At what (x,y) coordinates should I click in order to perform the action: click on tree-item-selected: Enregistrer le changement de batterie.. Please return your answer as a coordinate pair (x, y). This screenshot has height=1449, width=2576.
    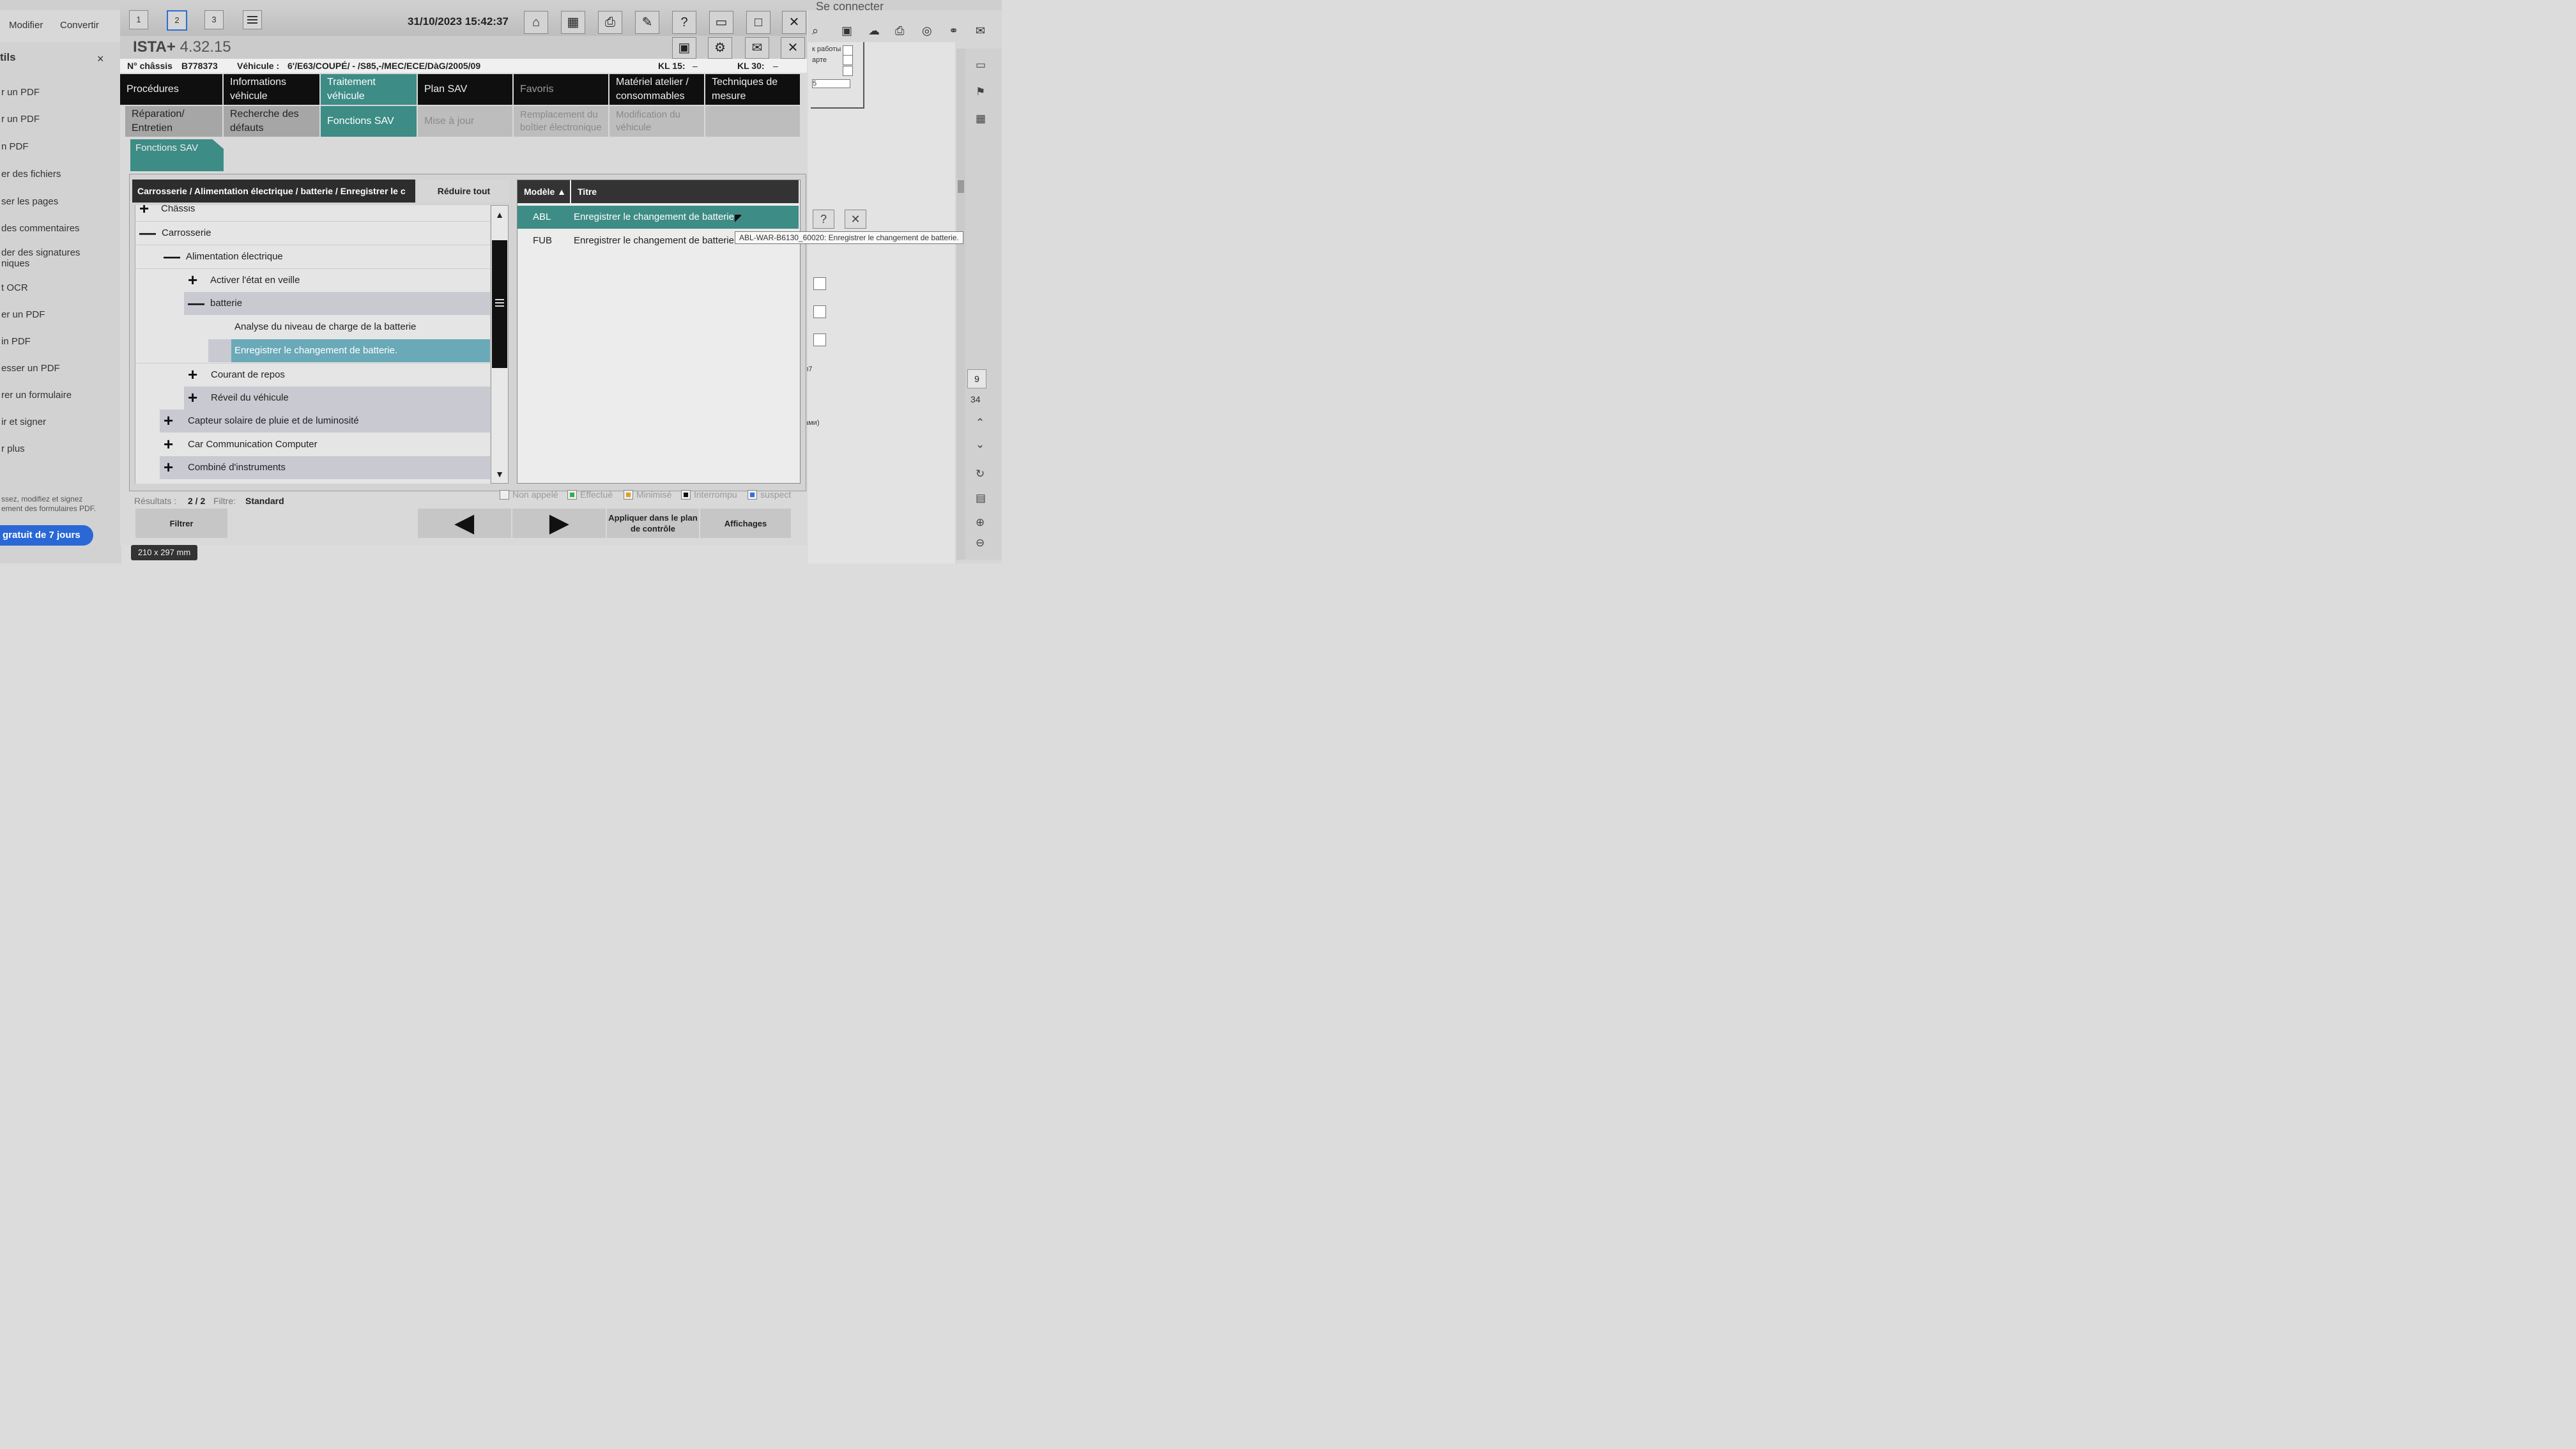
    Looking at the image, I should click on (312, 350).